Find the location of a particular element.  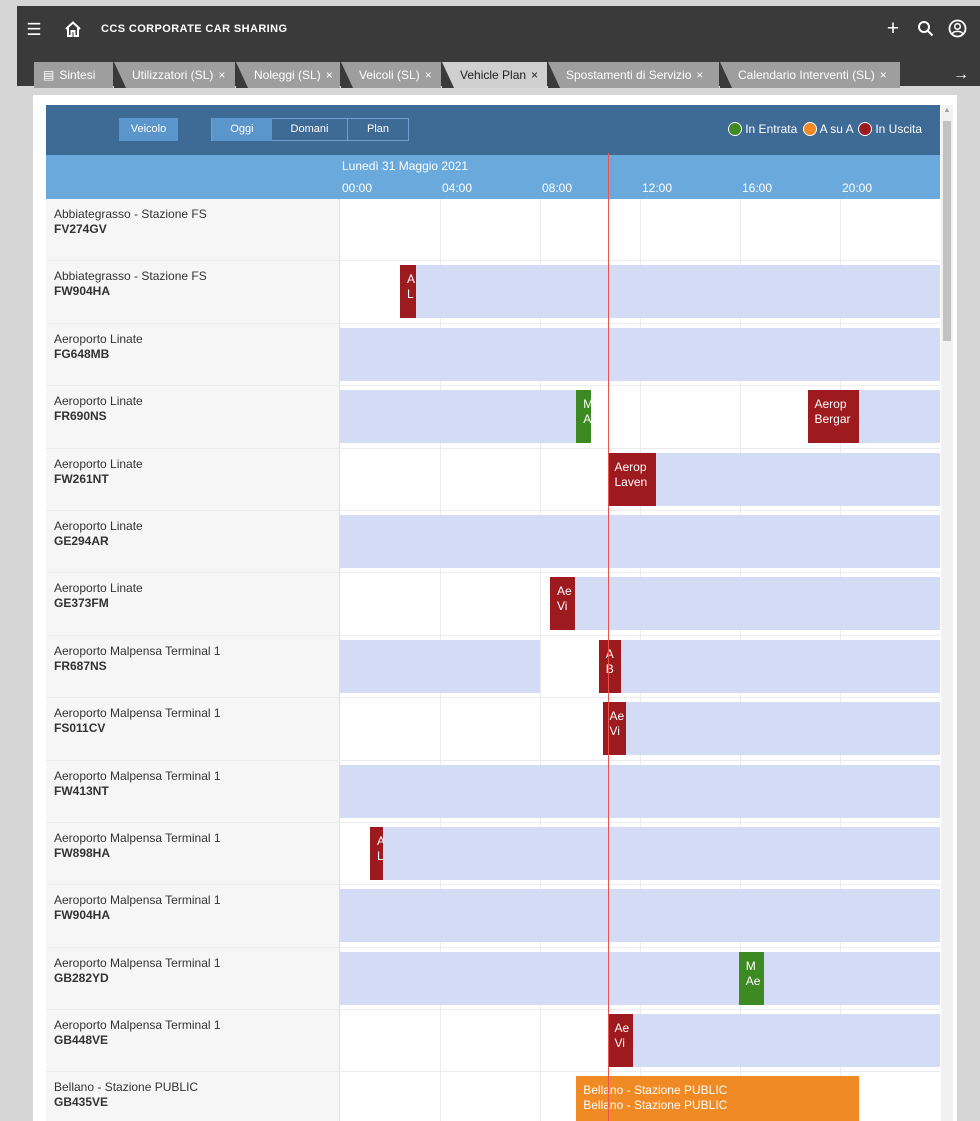

vehicle-label: Aeroporto Malpensa Terminal 1 FW904HA is located at coordinates (193, 916).